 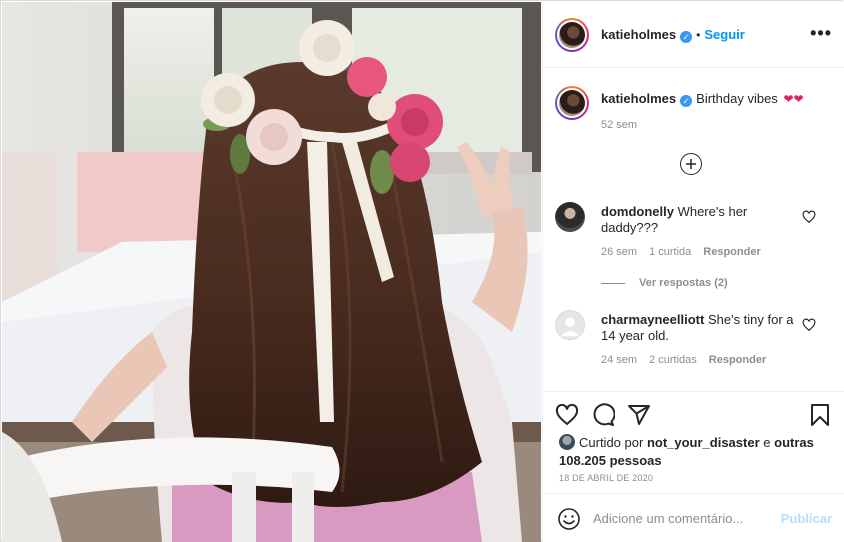 What do you see at coordinates (793, 99) in the screenshot?
I see `red-heart-emoji: ❤❤` at bounding box center [793, 99].